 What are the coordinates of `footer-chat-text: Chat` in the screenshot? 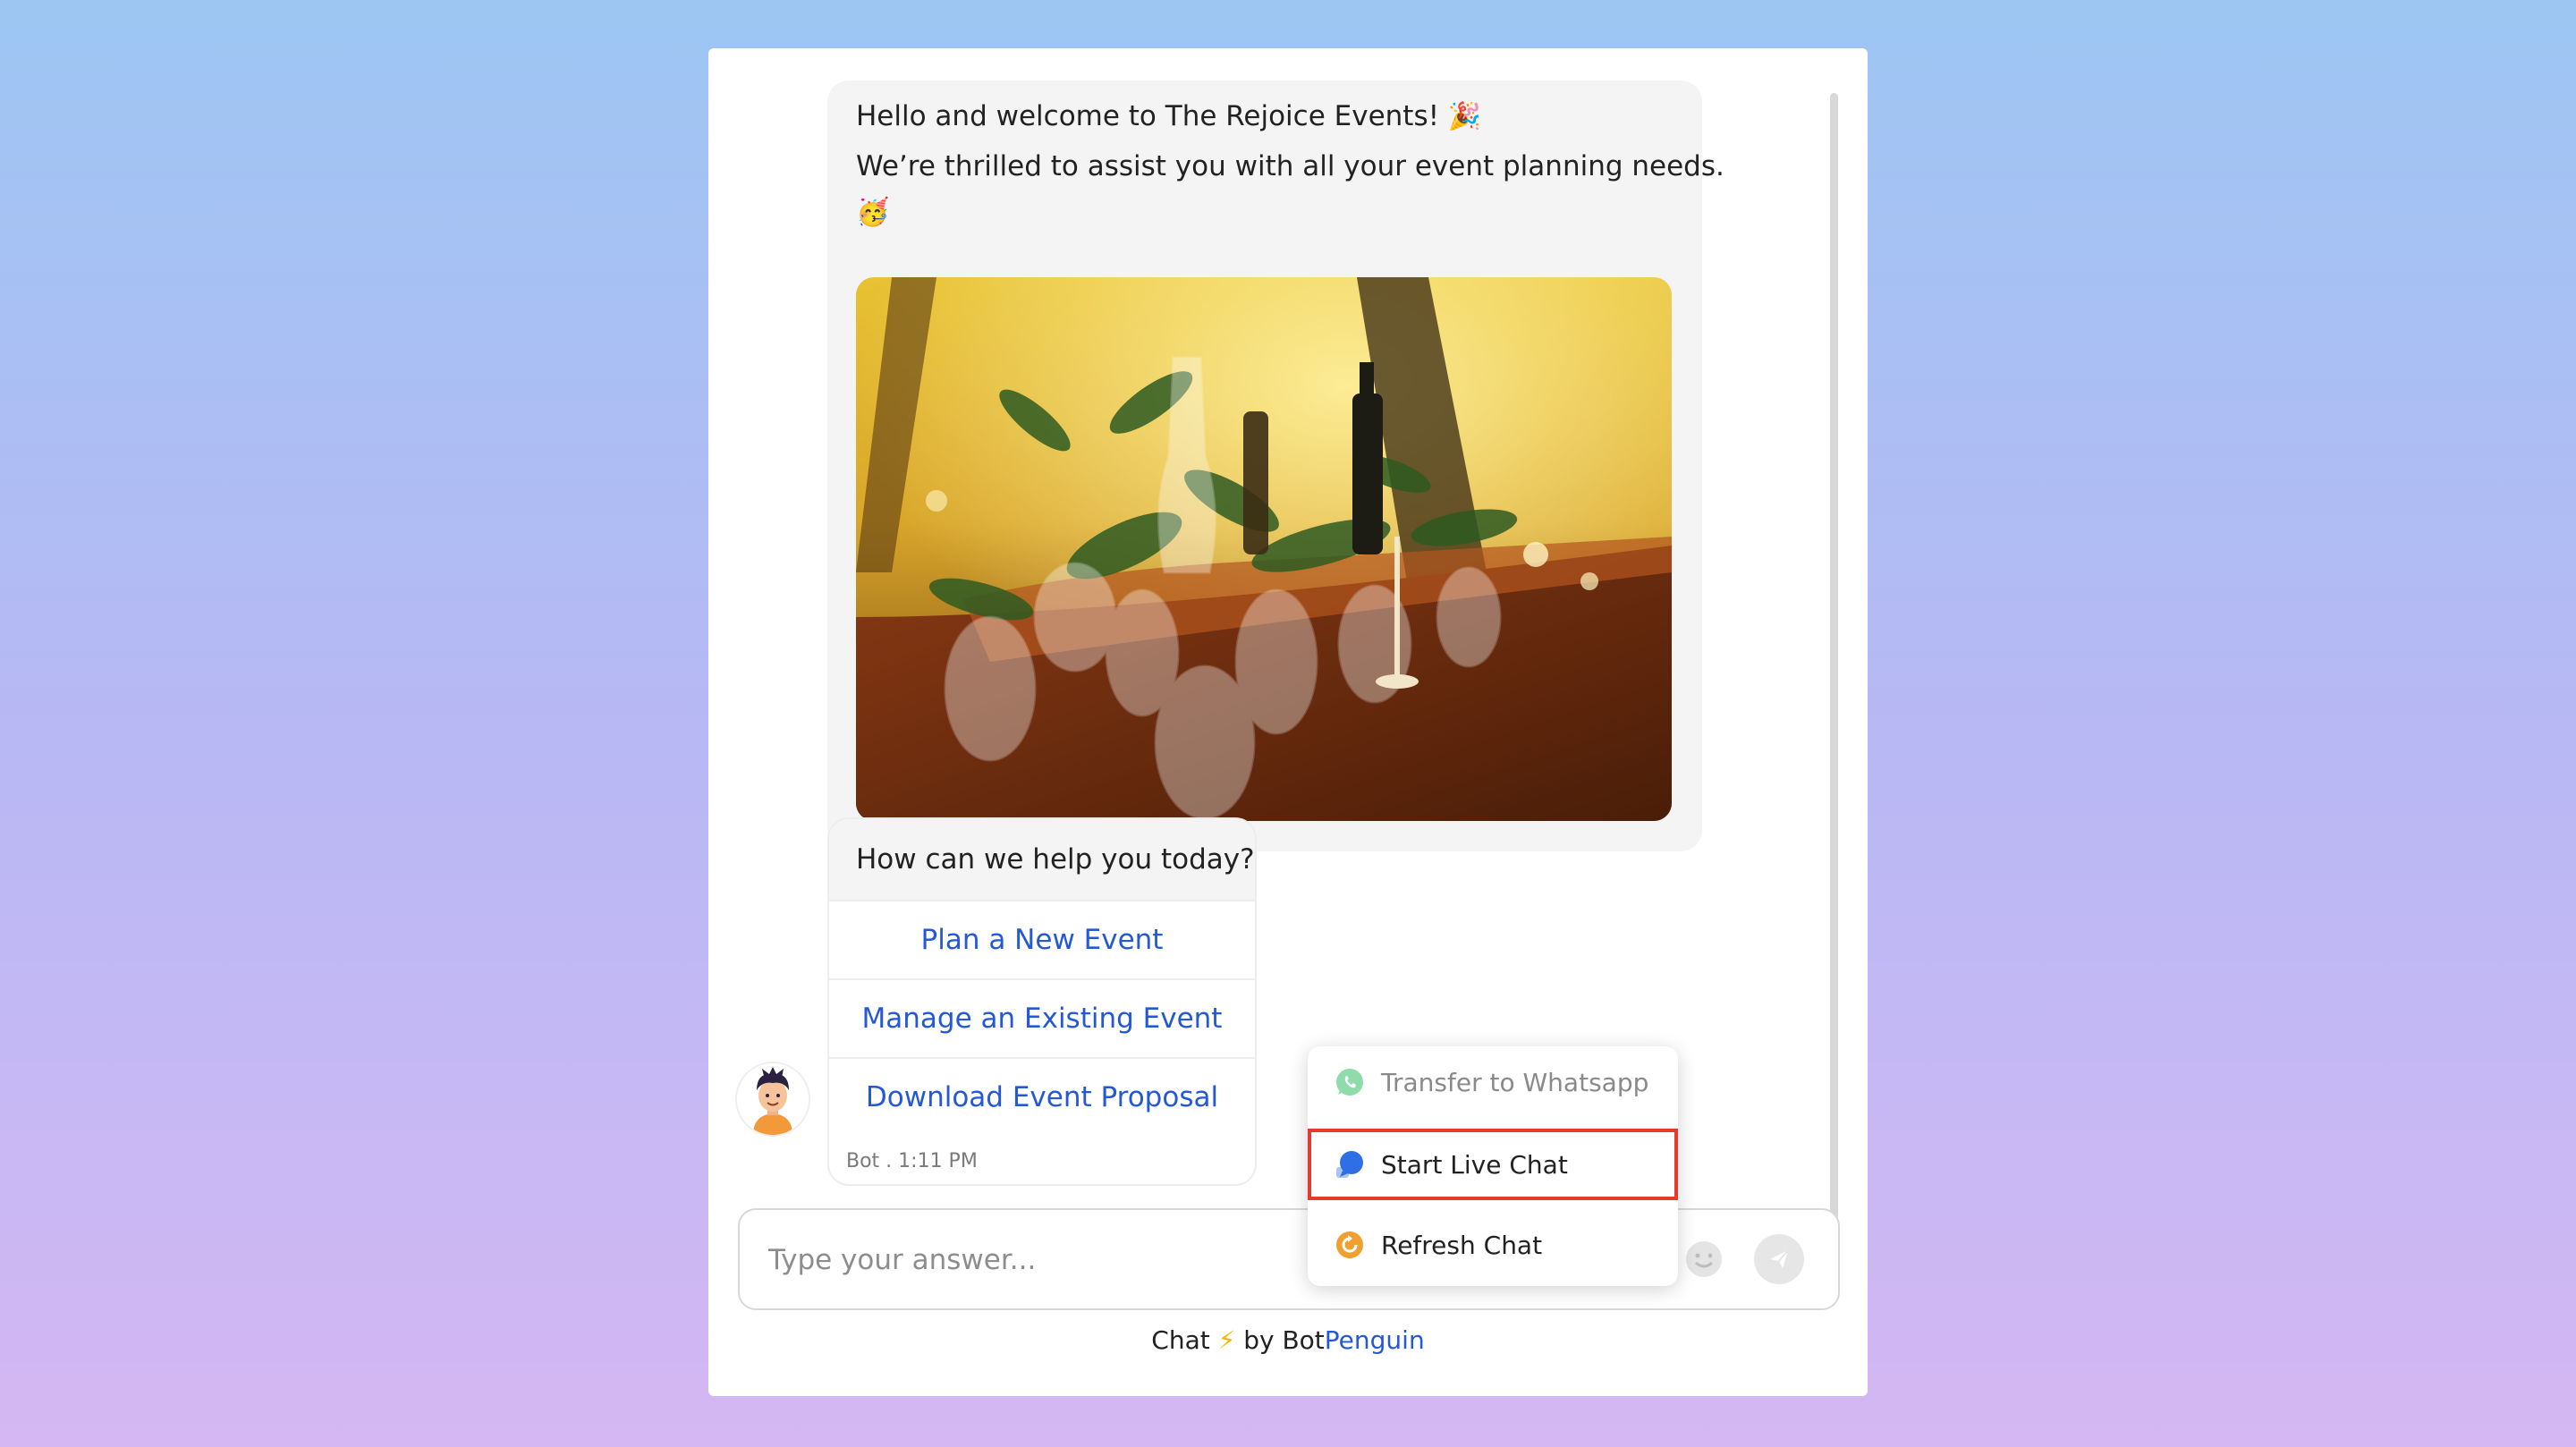 It's located at (1180, 1340).